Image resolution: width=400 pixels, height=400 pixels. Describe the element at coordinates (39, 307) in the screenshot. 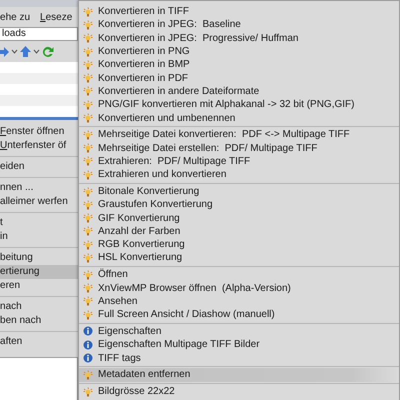

I see `context-menu-item: nach` at that location.